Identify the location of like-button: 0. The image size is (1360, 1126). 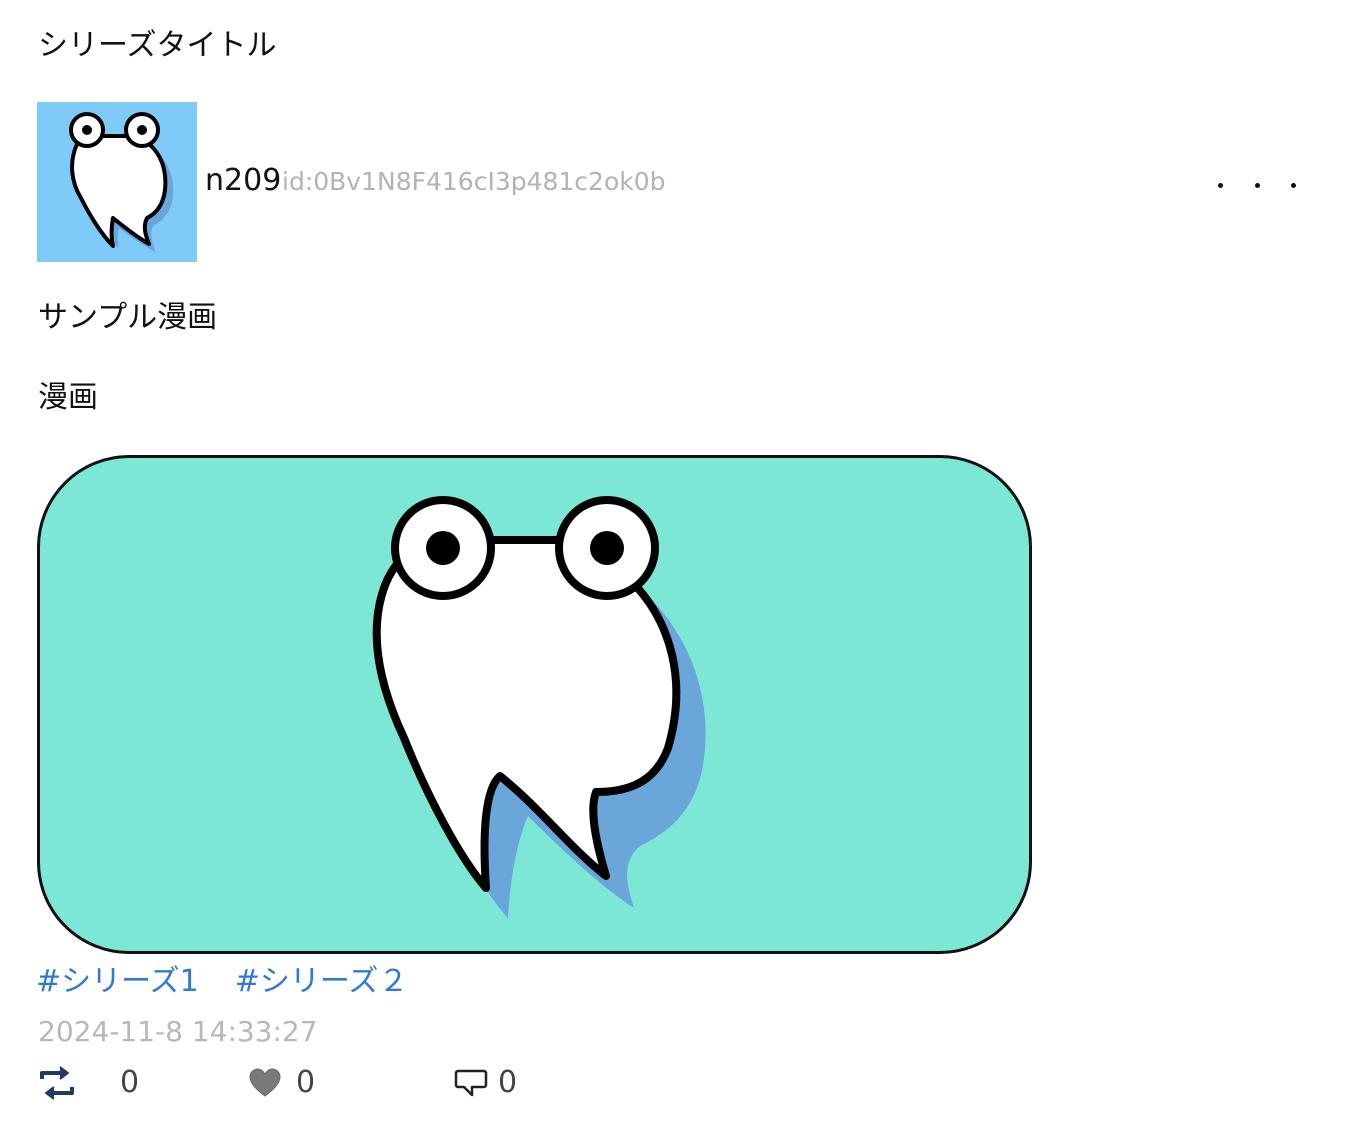
(281, 1083).